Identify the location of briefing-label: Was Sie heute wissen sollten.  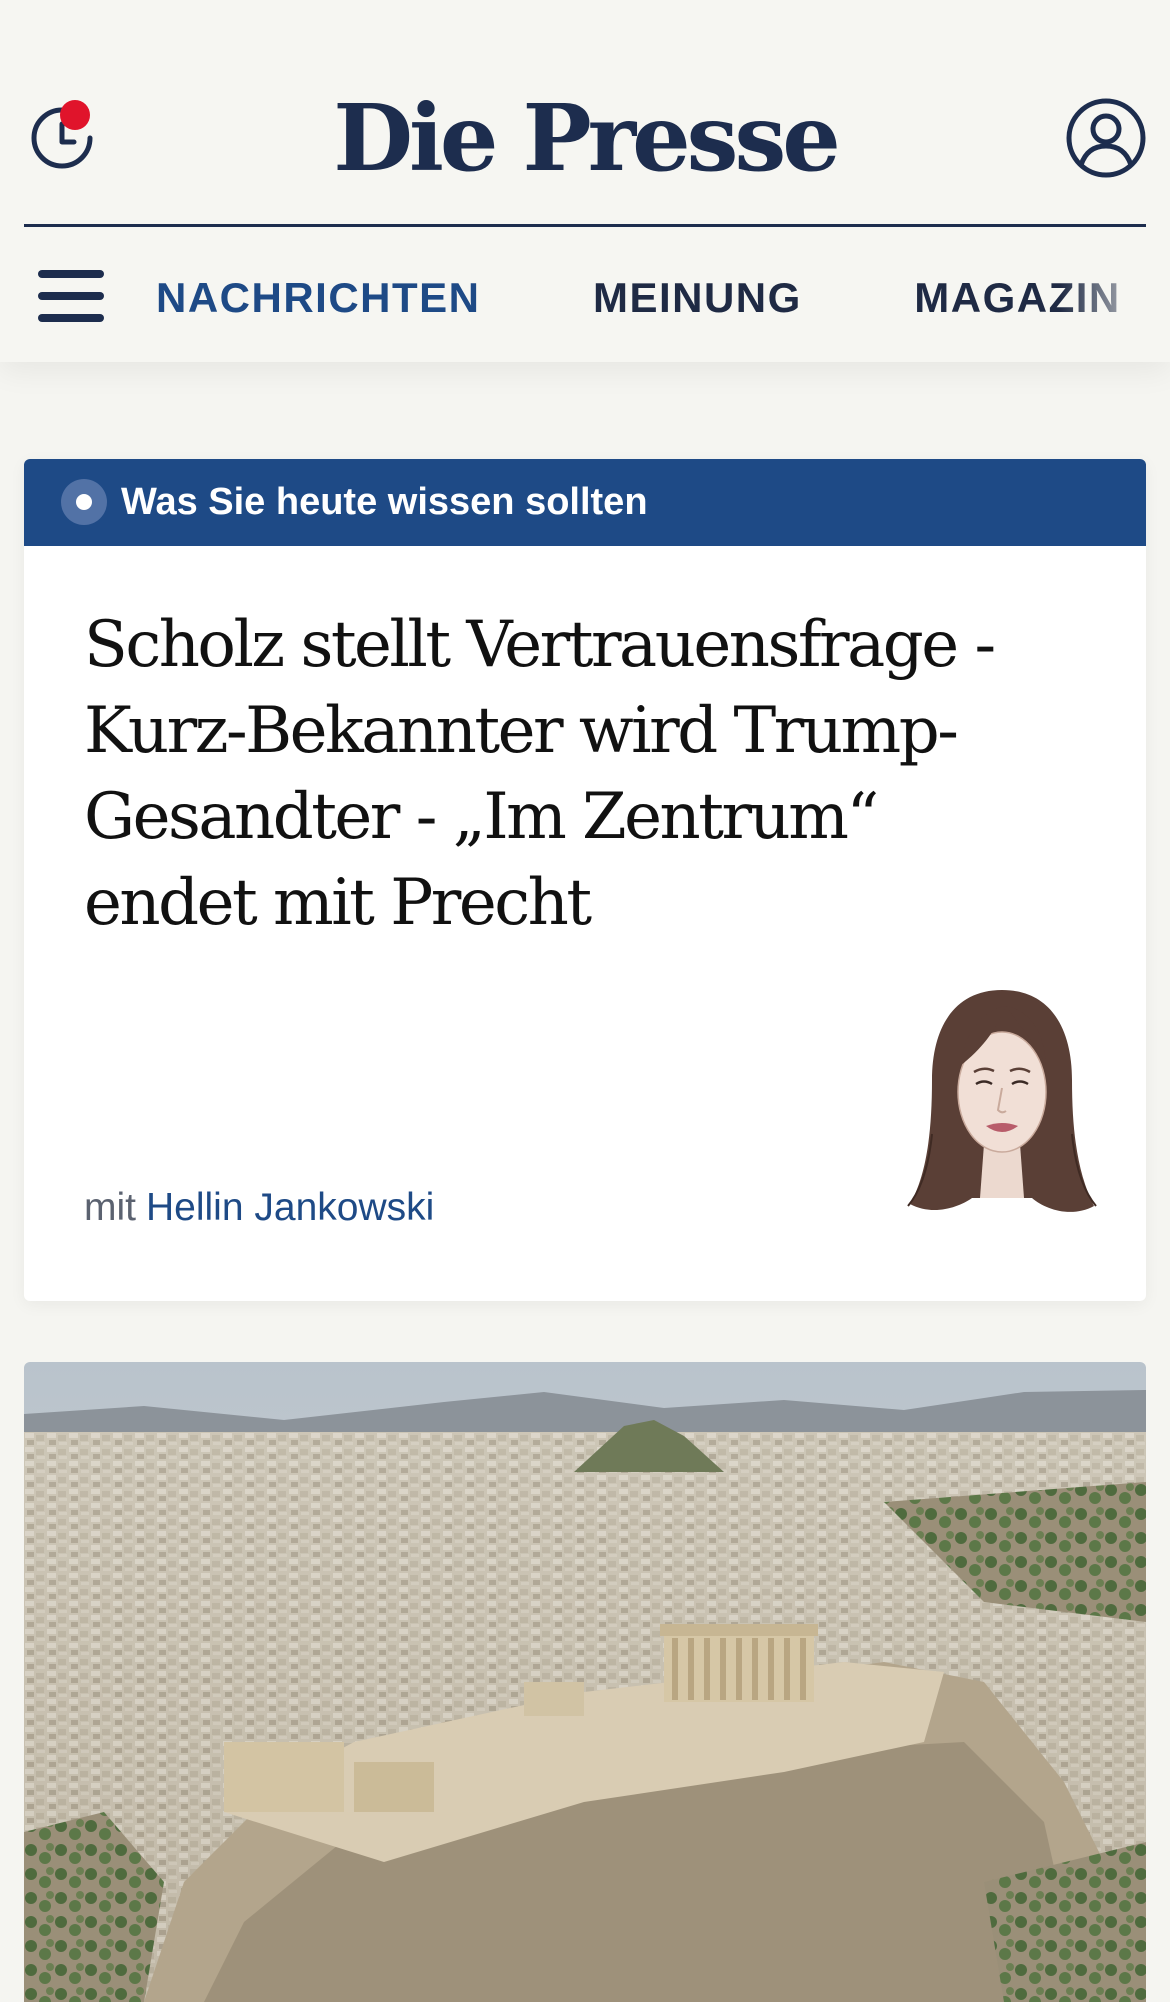
(384, 502).